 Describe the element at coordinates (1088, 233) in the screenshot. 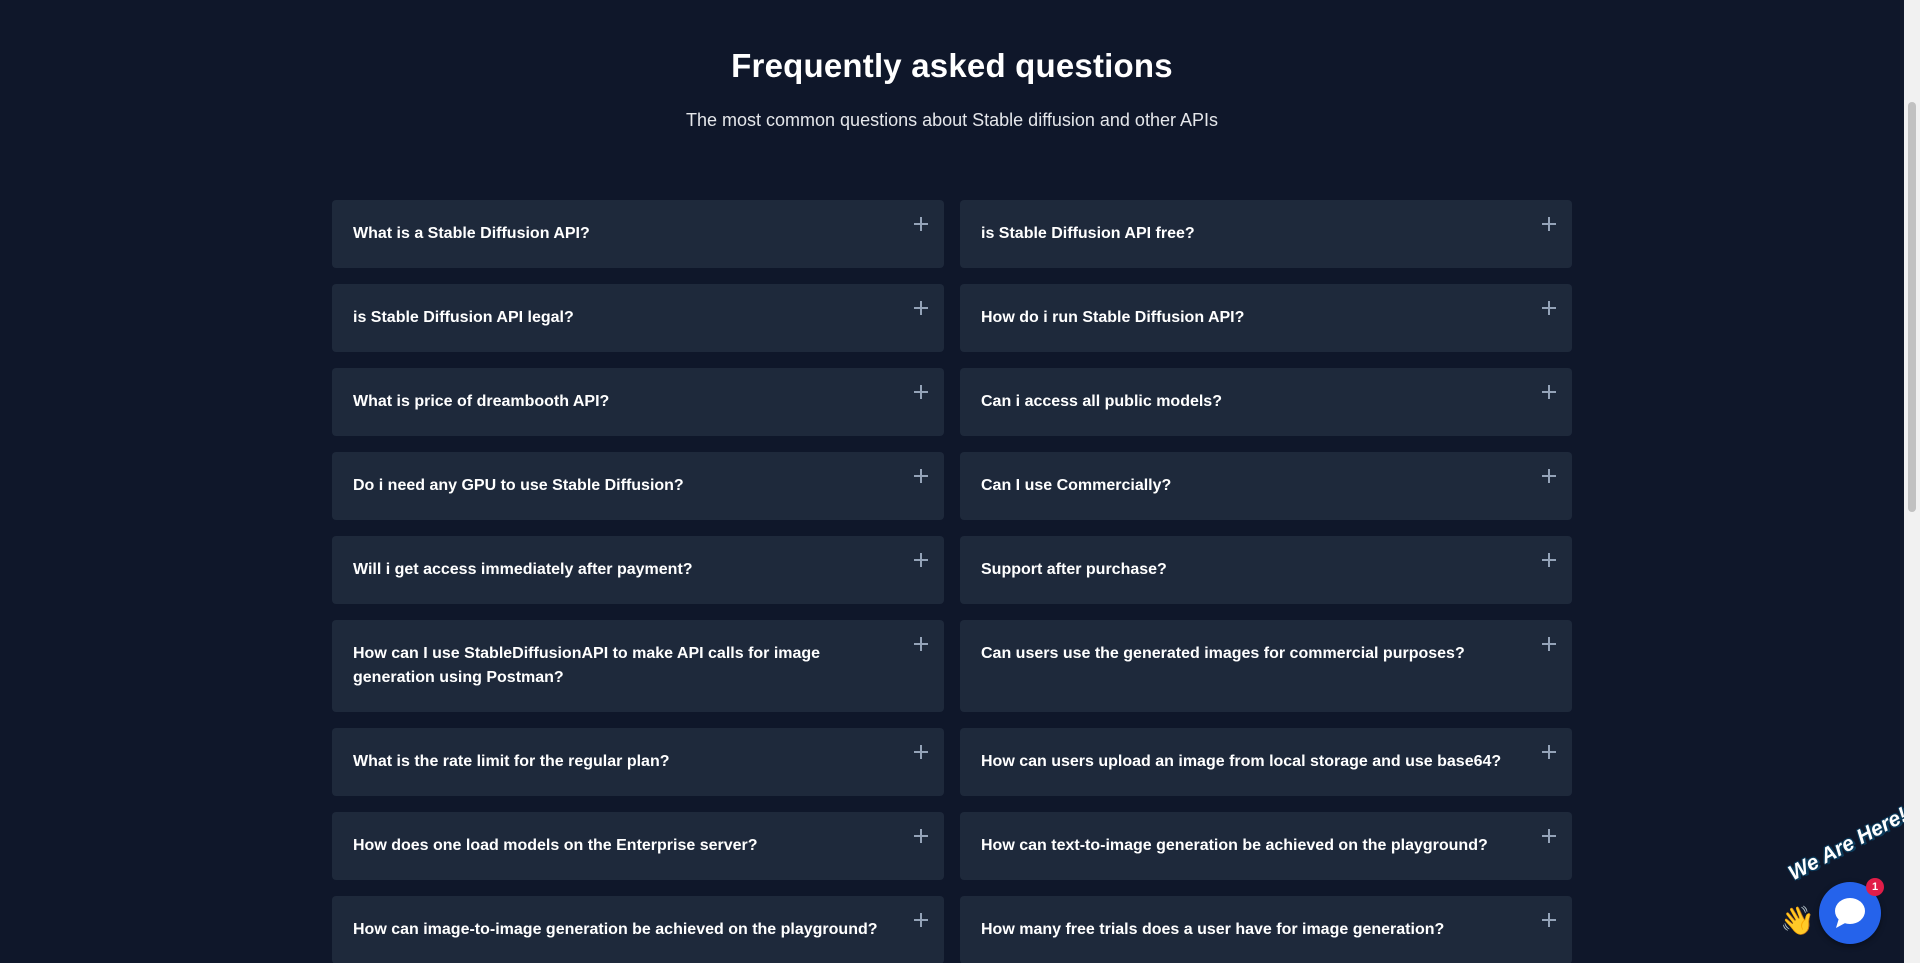

I see `faq-question: is Stable Diffusion API free?` at that location.